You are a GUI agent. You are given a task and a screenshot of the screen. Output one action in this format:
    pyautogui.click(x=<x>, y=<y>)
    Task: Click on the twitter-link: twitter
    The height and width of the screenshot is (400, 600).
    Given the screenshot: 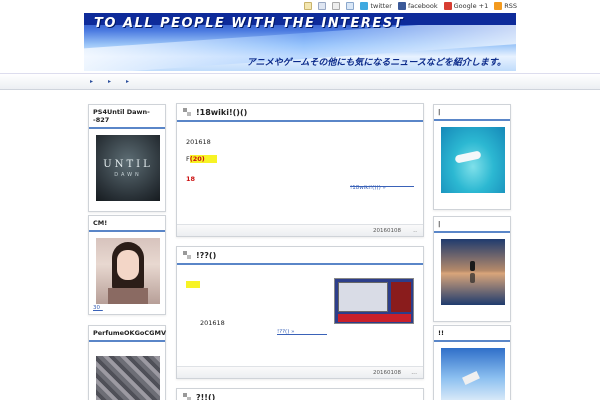 What is the action you would take?
    pyautogui.click(x=376, y=6)
    